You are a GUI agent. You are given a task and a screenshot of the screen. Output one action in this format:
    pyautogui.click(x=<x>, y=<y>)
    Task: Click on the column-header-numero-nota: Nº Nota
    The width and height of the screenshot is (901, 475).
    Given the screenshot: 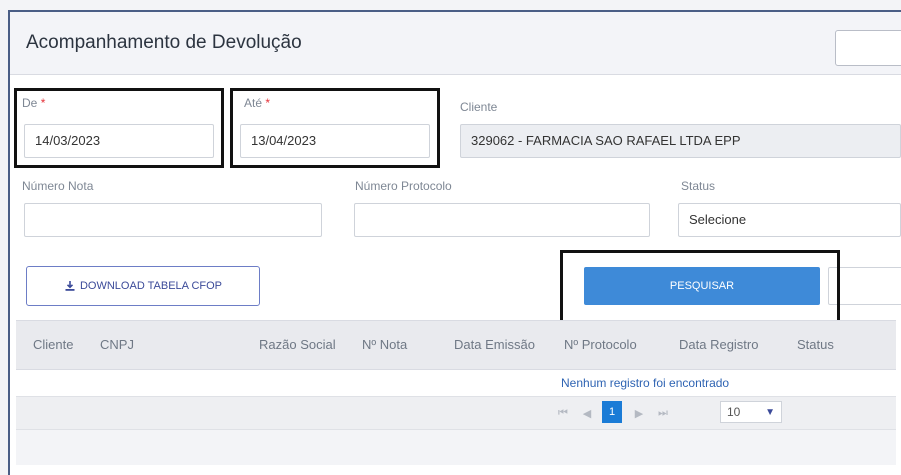 What is the action you would take?
    pyautogui.click(x=384, y=344)
    